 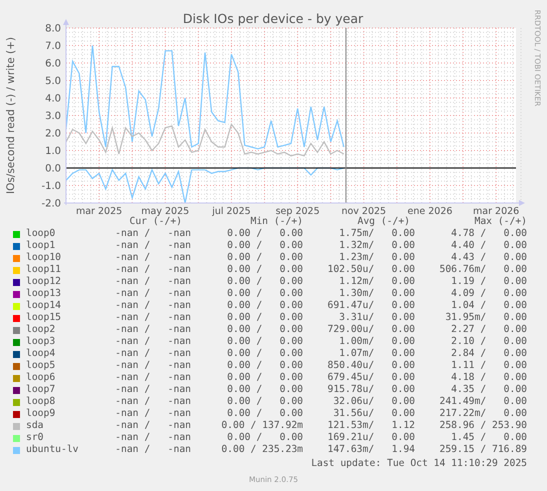 What do you see at coordinates (376, 234) in the screenshot?
I see `avg-value: 1.75m/ 0.00` at bounding box center [376, 234].